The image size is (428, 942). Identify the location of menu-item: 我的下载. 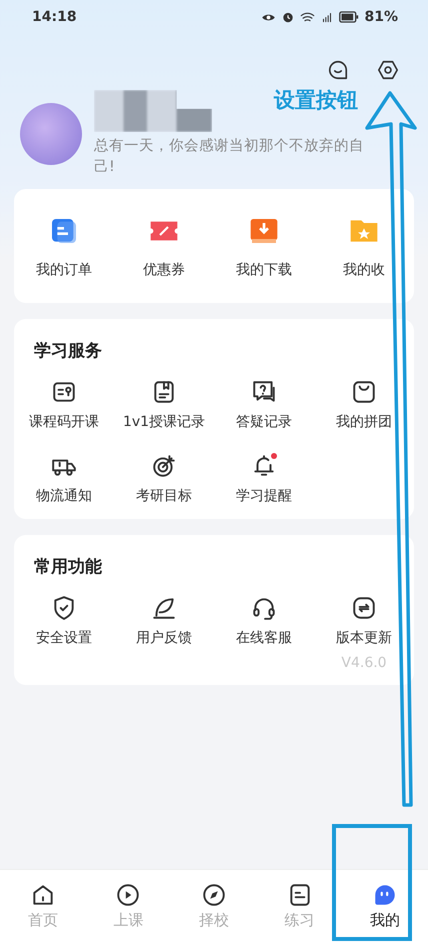
(264, 247).